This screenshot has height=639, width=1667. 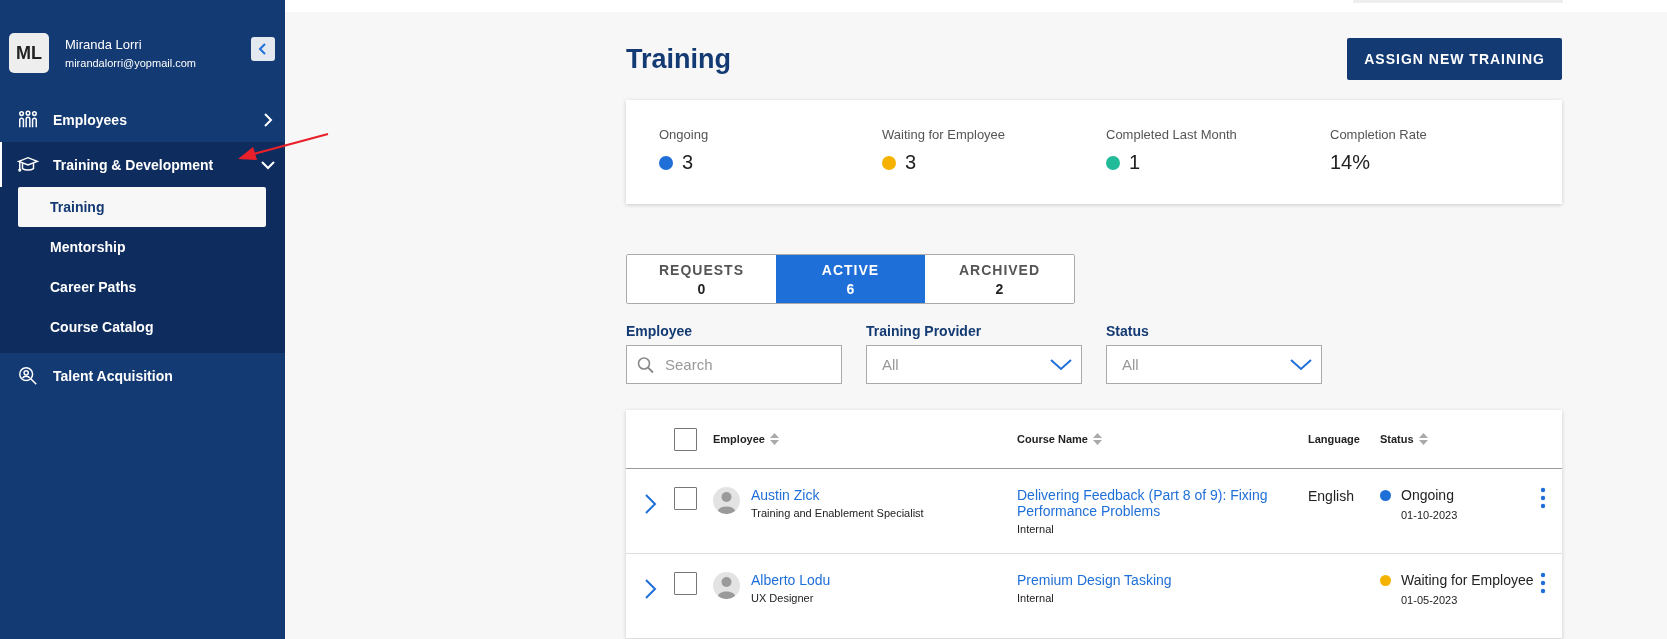 I want to click on stat-label: Ongoing, so click(x=684, y=134).